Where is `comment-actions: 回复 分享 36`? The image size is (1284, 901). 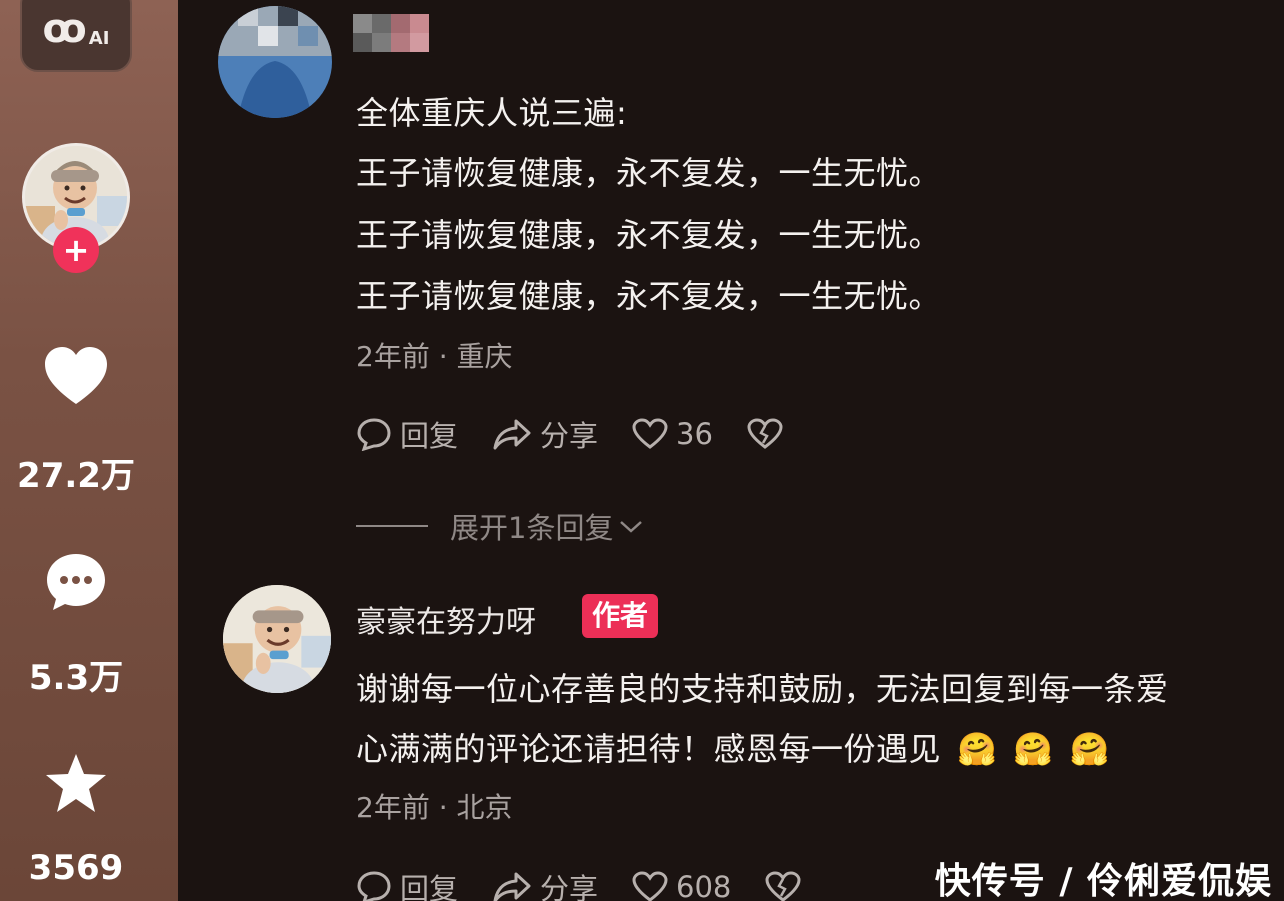 comment-actions: 回复 分享 36 is located at coordinates (590, 434).